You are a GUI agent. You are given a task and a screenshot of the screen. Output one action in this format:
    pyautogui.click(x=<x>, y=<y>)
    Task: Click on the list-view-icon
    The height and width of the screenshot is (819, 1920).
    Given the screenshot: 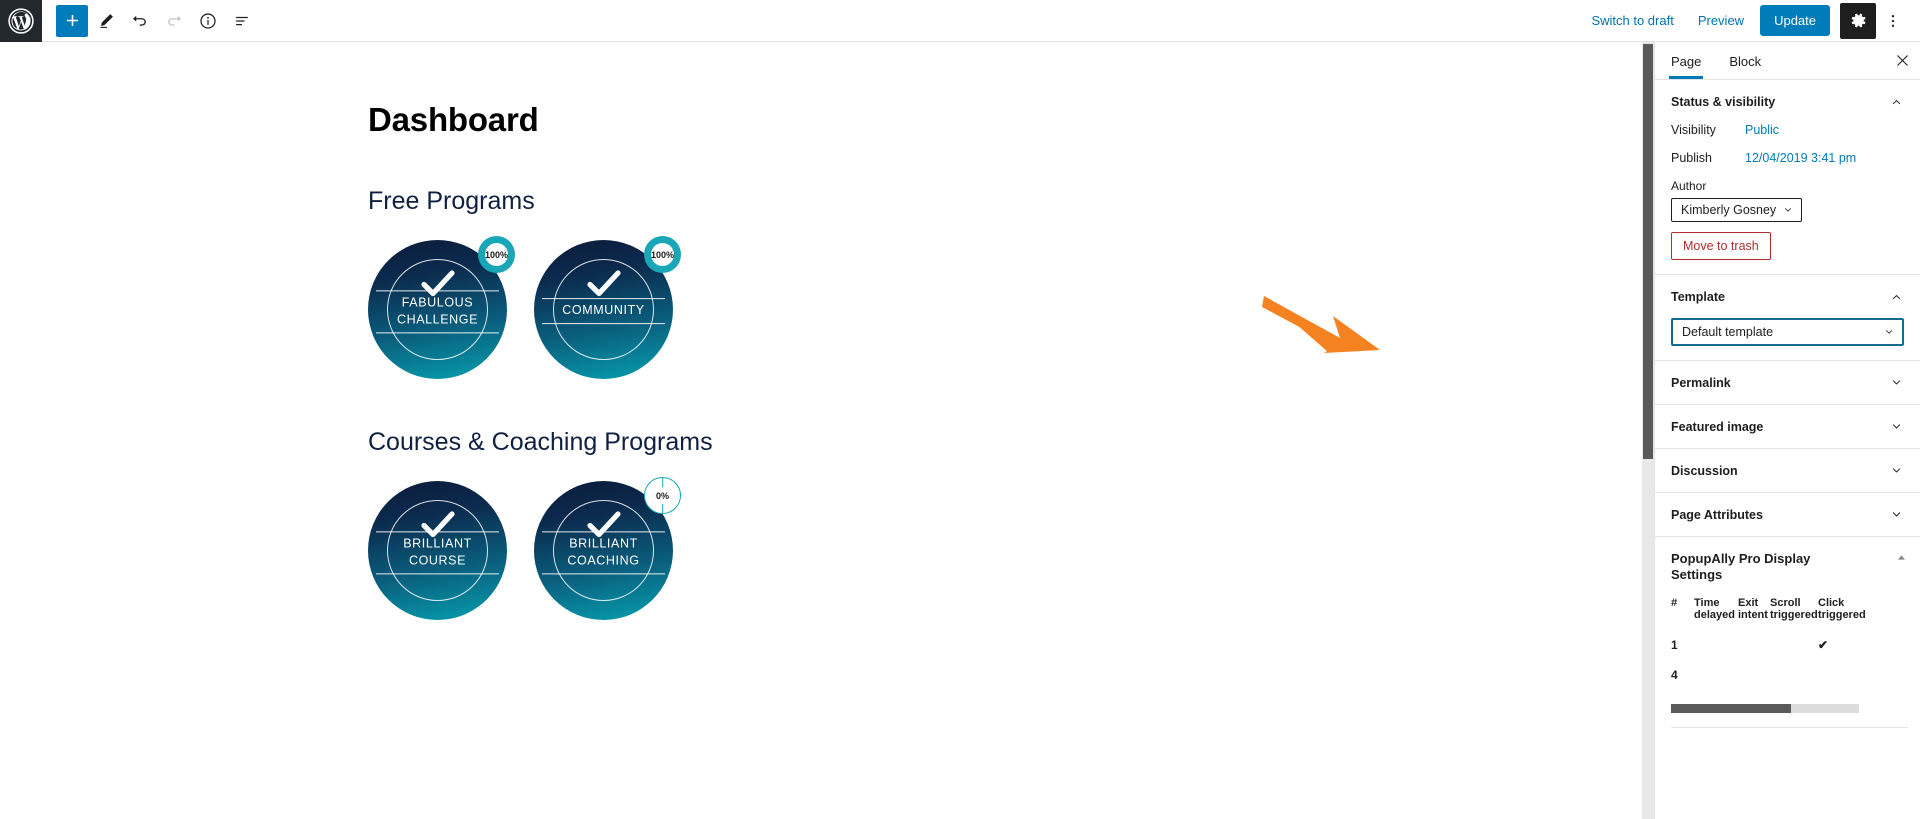 What is the action you would take?
    pyautogui.click(x=242, y=20)
    